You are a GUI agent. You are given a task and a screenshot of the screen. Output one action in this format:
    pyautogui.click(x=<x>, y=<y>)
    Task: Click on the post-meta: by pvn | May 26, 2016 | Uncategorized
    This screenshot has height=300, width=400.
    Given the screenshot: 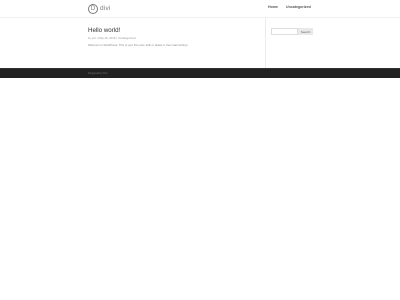 What is the action you would take?
    pyautogui.click(x=112, y=38)
    